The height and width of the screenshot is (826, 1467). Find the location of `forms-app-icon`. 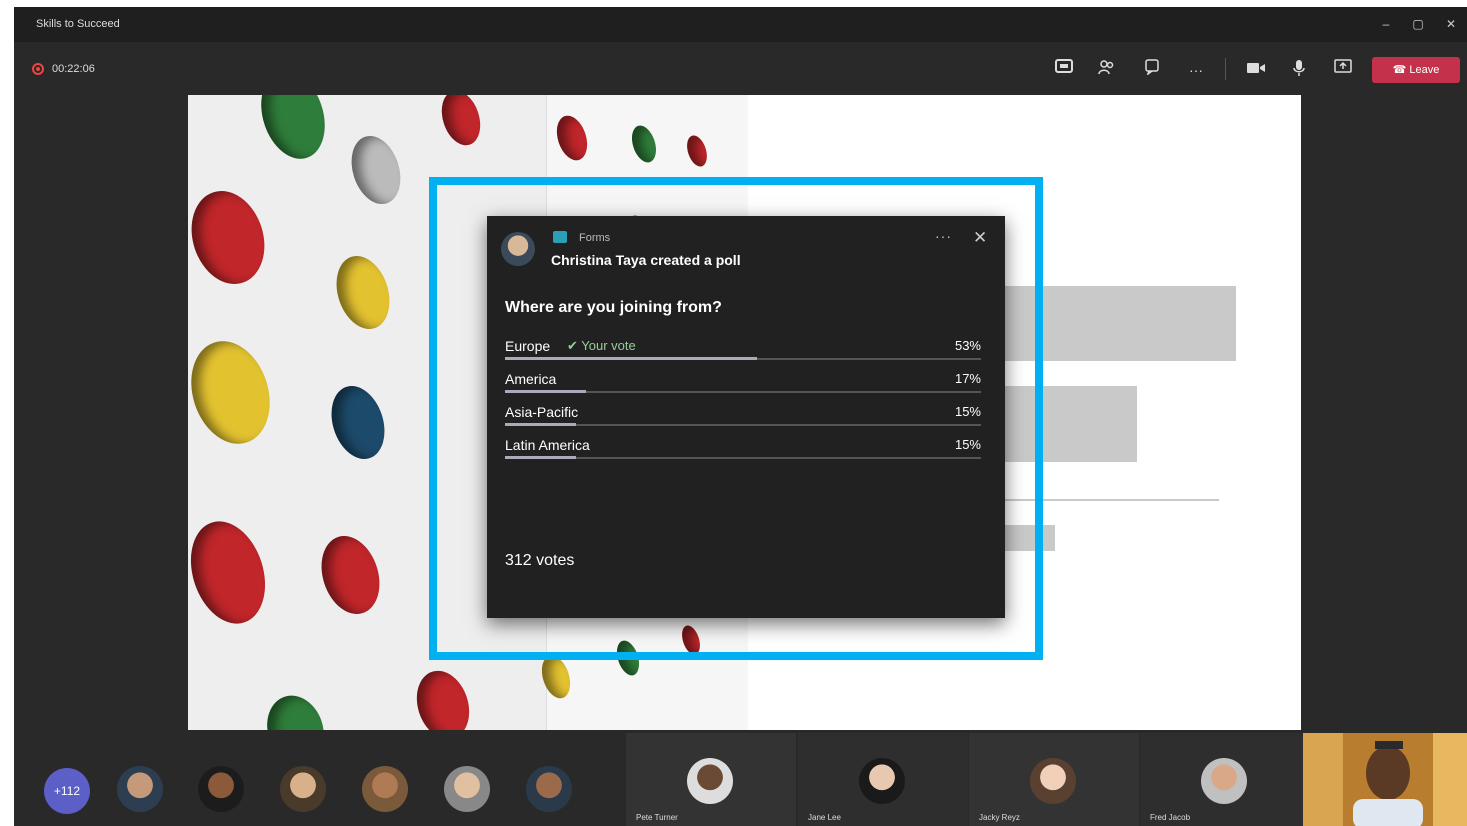

forms-app-icon is located at coordinates (560, 237).